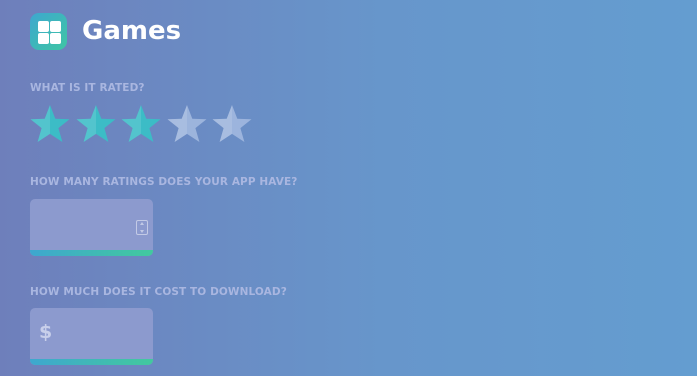 This screenshot has height=376, width=697. Describe the element at coordinates (158, 292) in the screenshot. I see `price-label: HOW MUCH DOES IT COST TO DOWNLOAD?` at that location.